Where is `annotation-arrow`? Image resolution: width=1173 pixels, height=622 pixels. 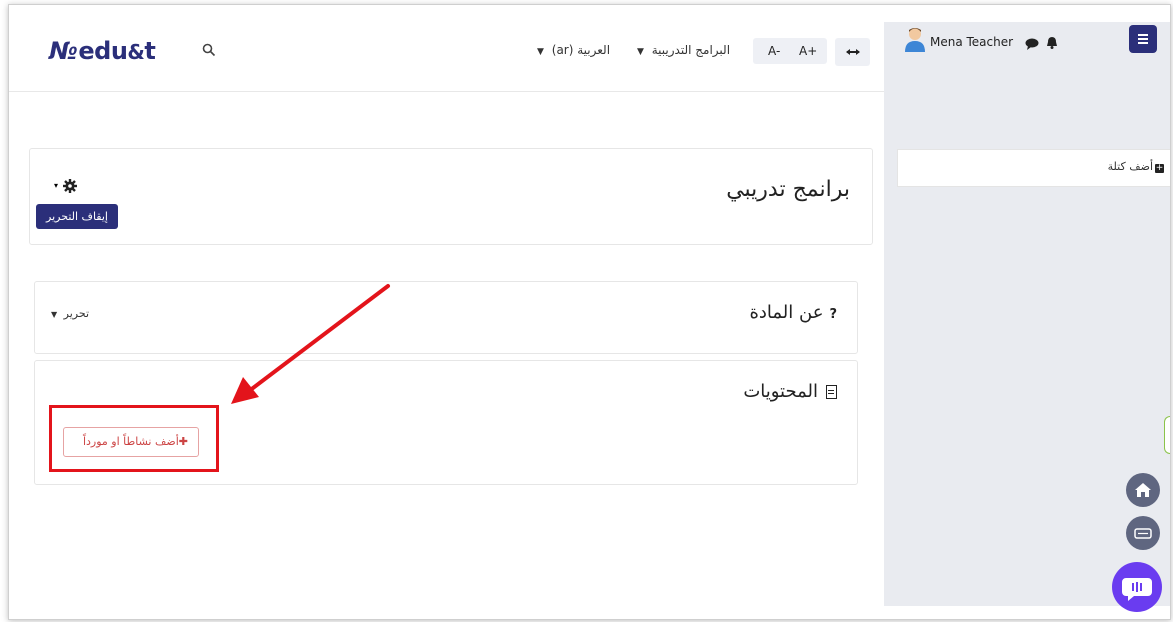
annotation-arrow is located at coordinates (310, 344).